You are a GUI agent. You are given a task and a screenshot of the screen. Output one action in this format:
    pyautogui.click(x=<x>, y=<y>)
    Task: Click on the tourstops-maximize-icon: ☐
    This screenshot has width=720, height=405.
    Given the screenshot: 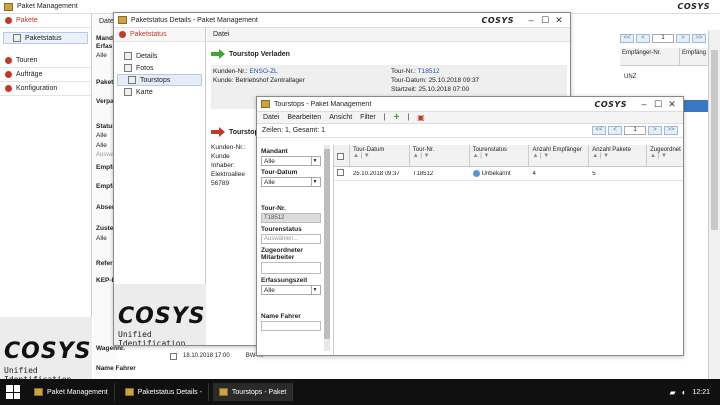 What is the action you would take?
    pyautogui.click(x=658, y=104)
    